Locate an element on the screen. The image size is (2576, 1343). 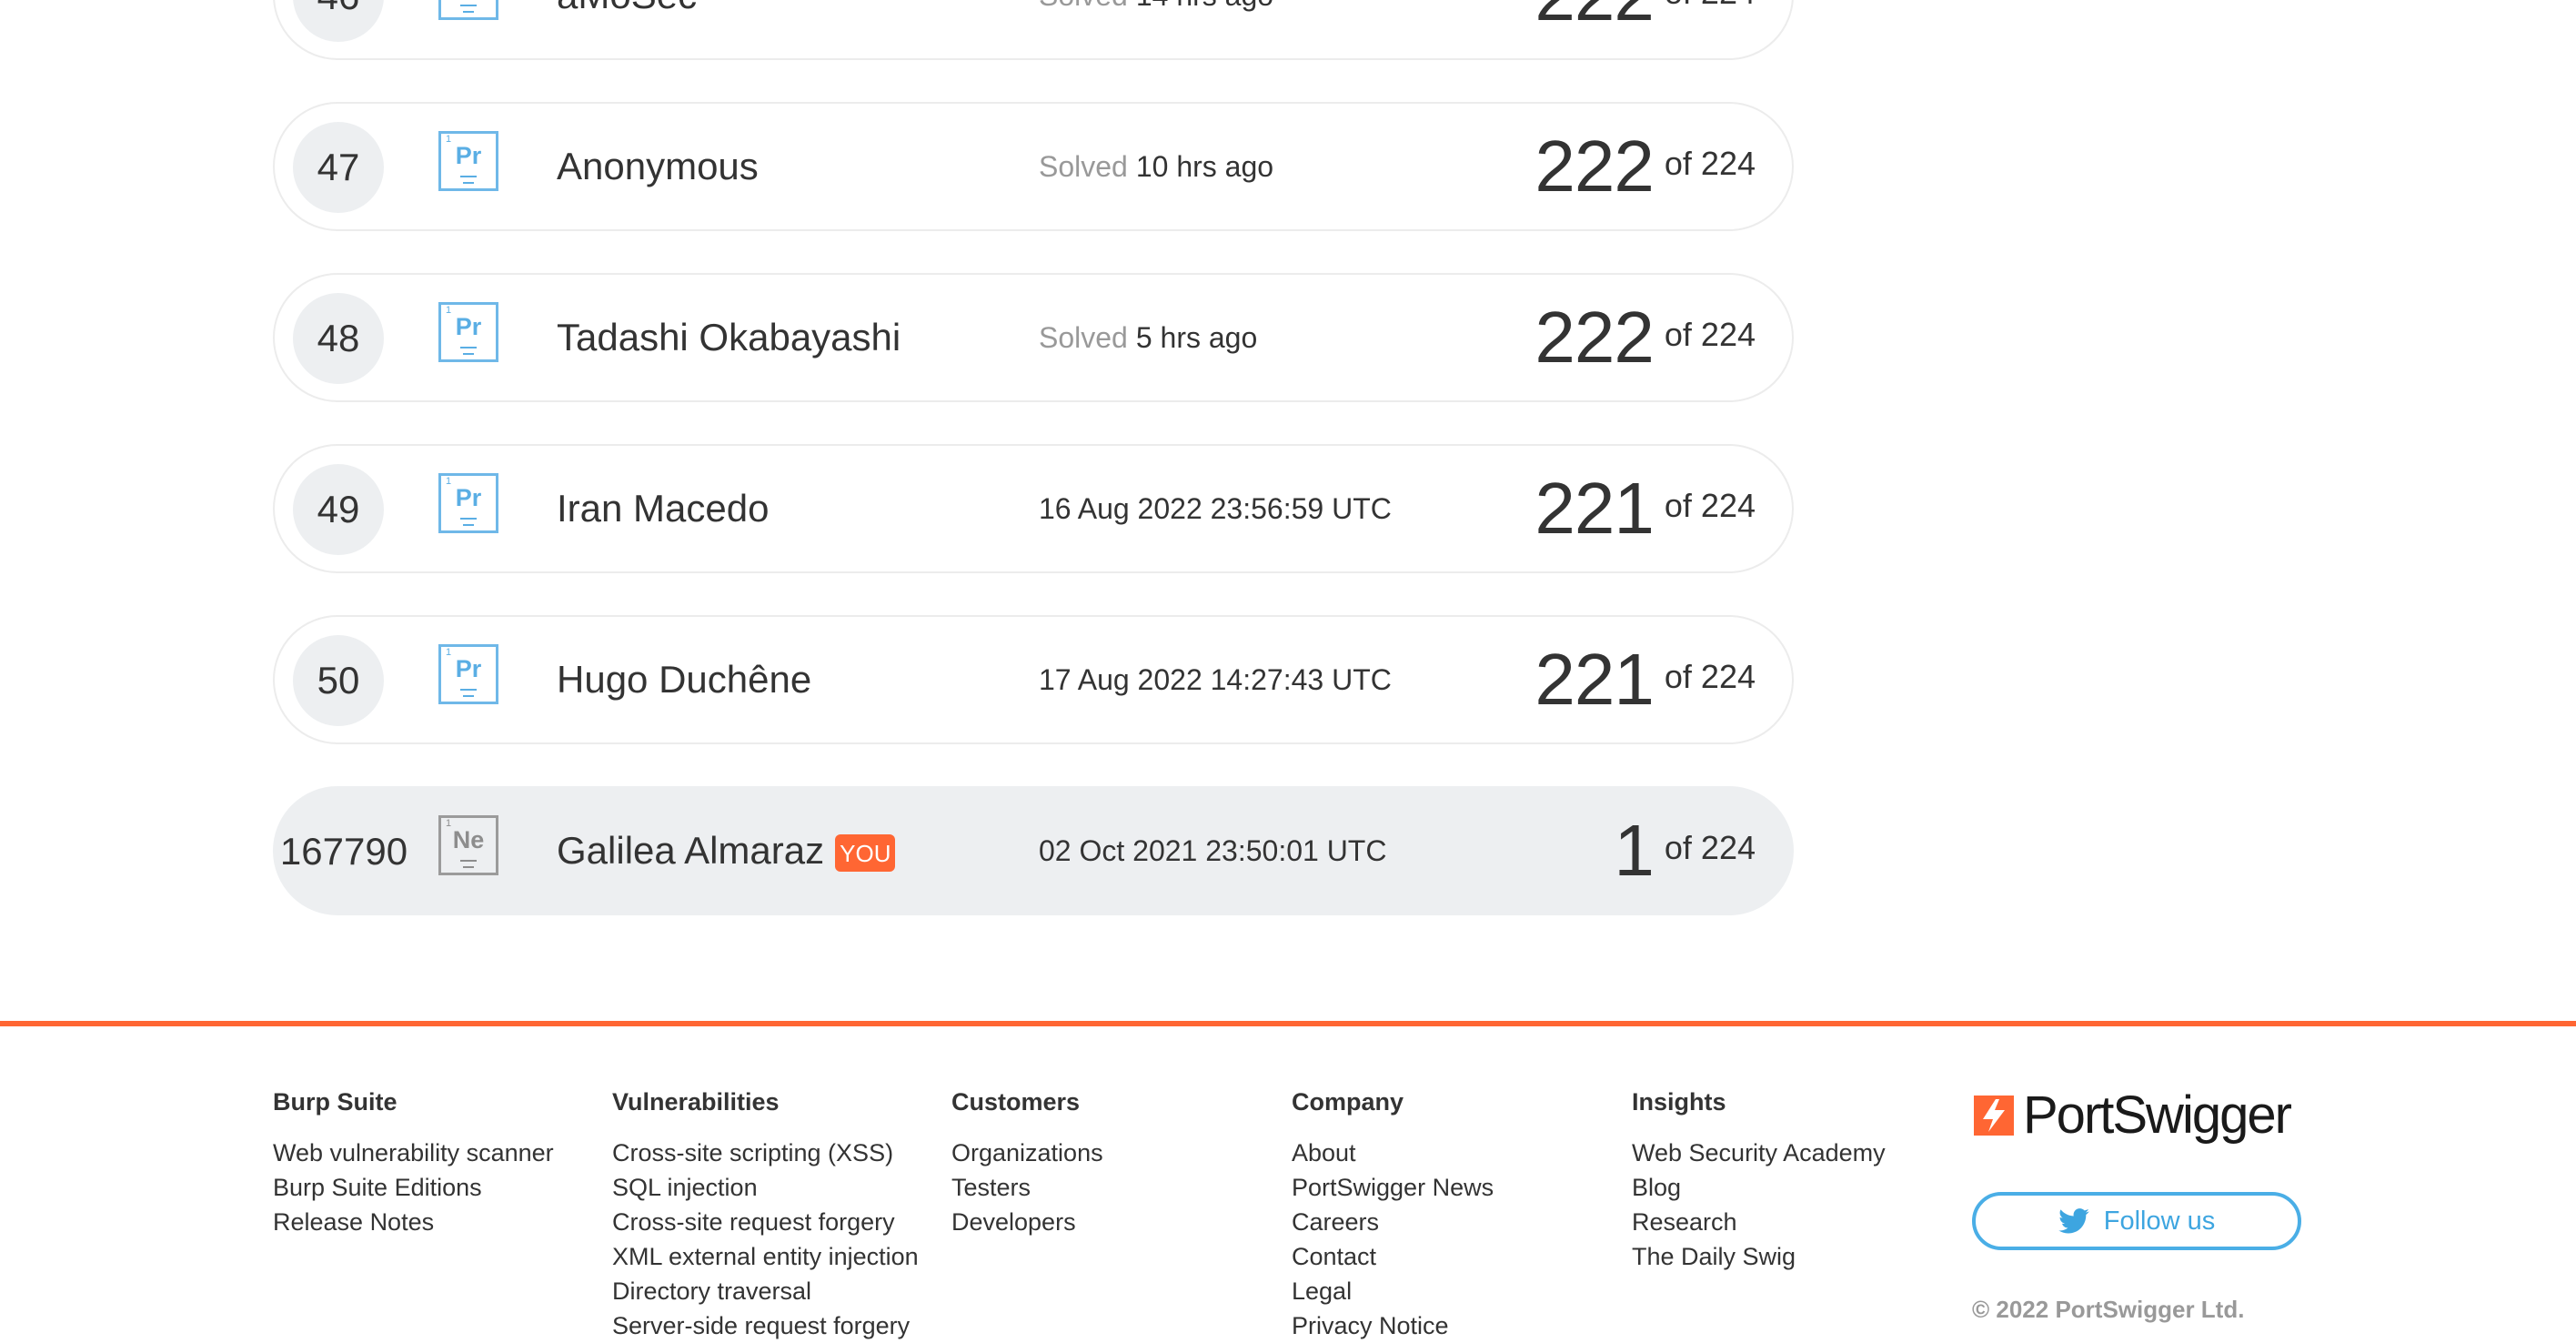
score-value: 1 is located at coordinates (1634, 850).